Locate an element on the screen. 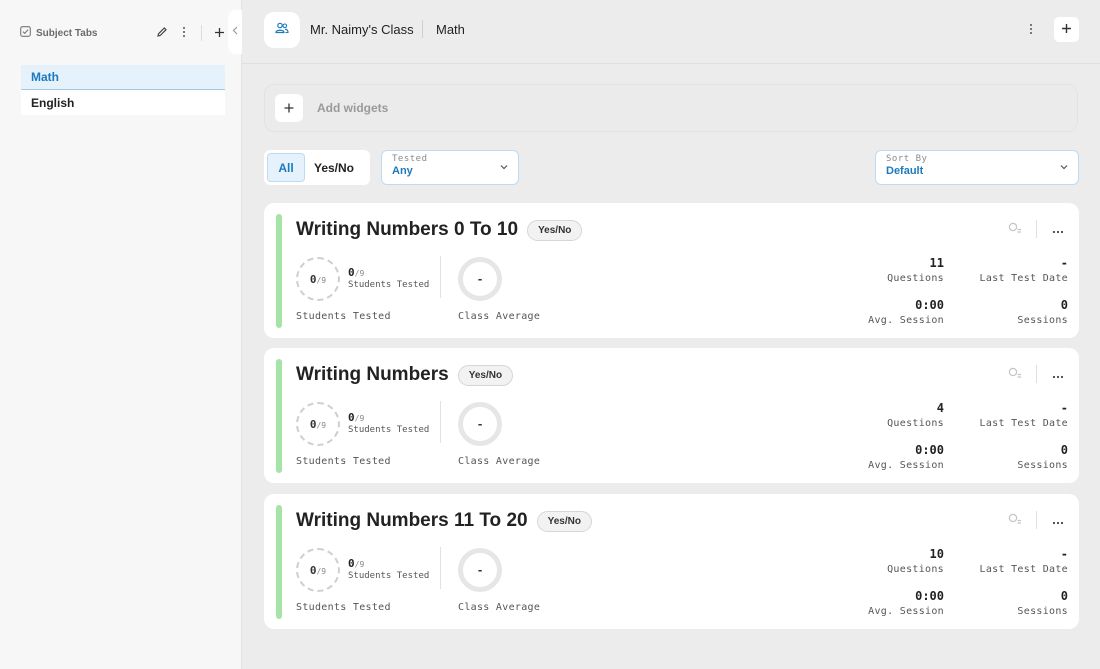 Image resolution: width=1100 pixels, height=669 pixels. class-icon-button is located at coordinates (282, 30).